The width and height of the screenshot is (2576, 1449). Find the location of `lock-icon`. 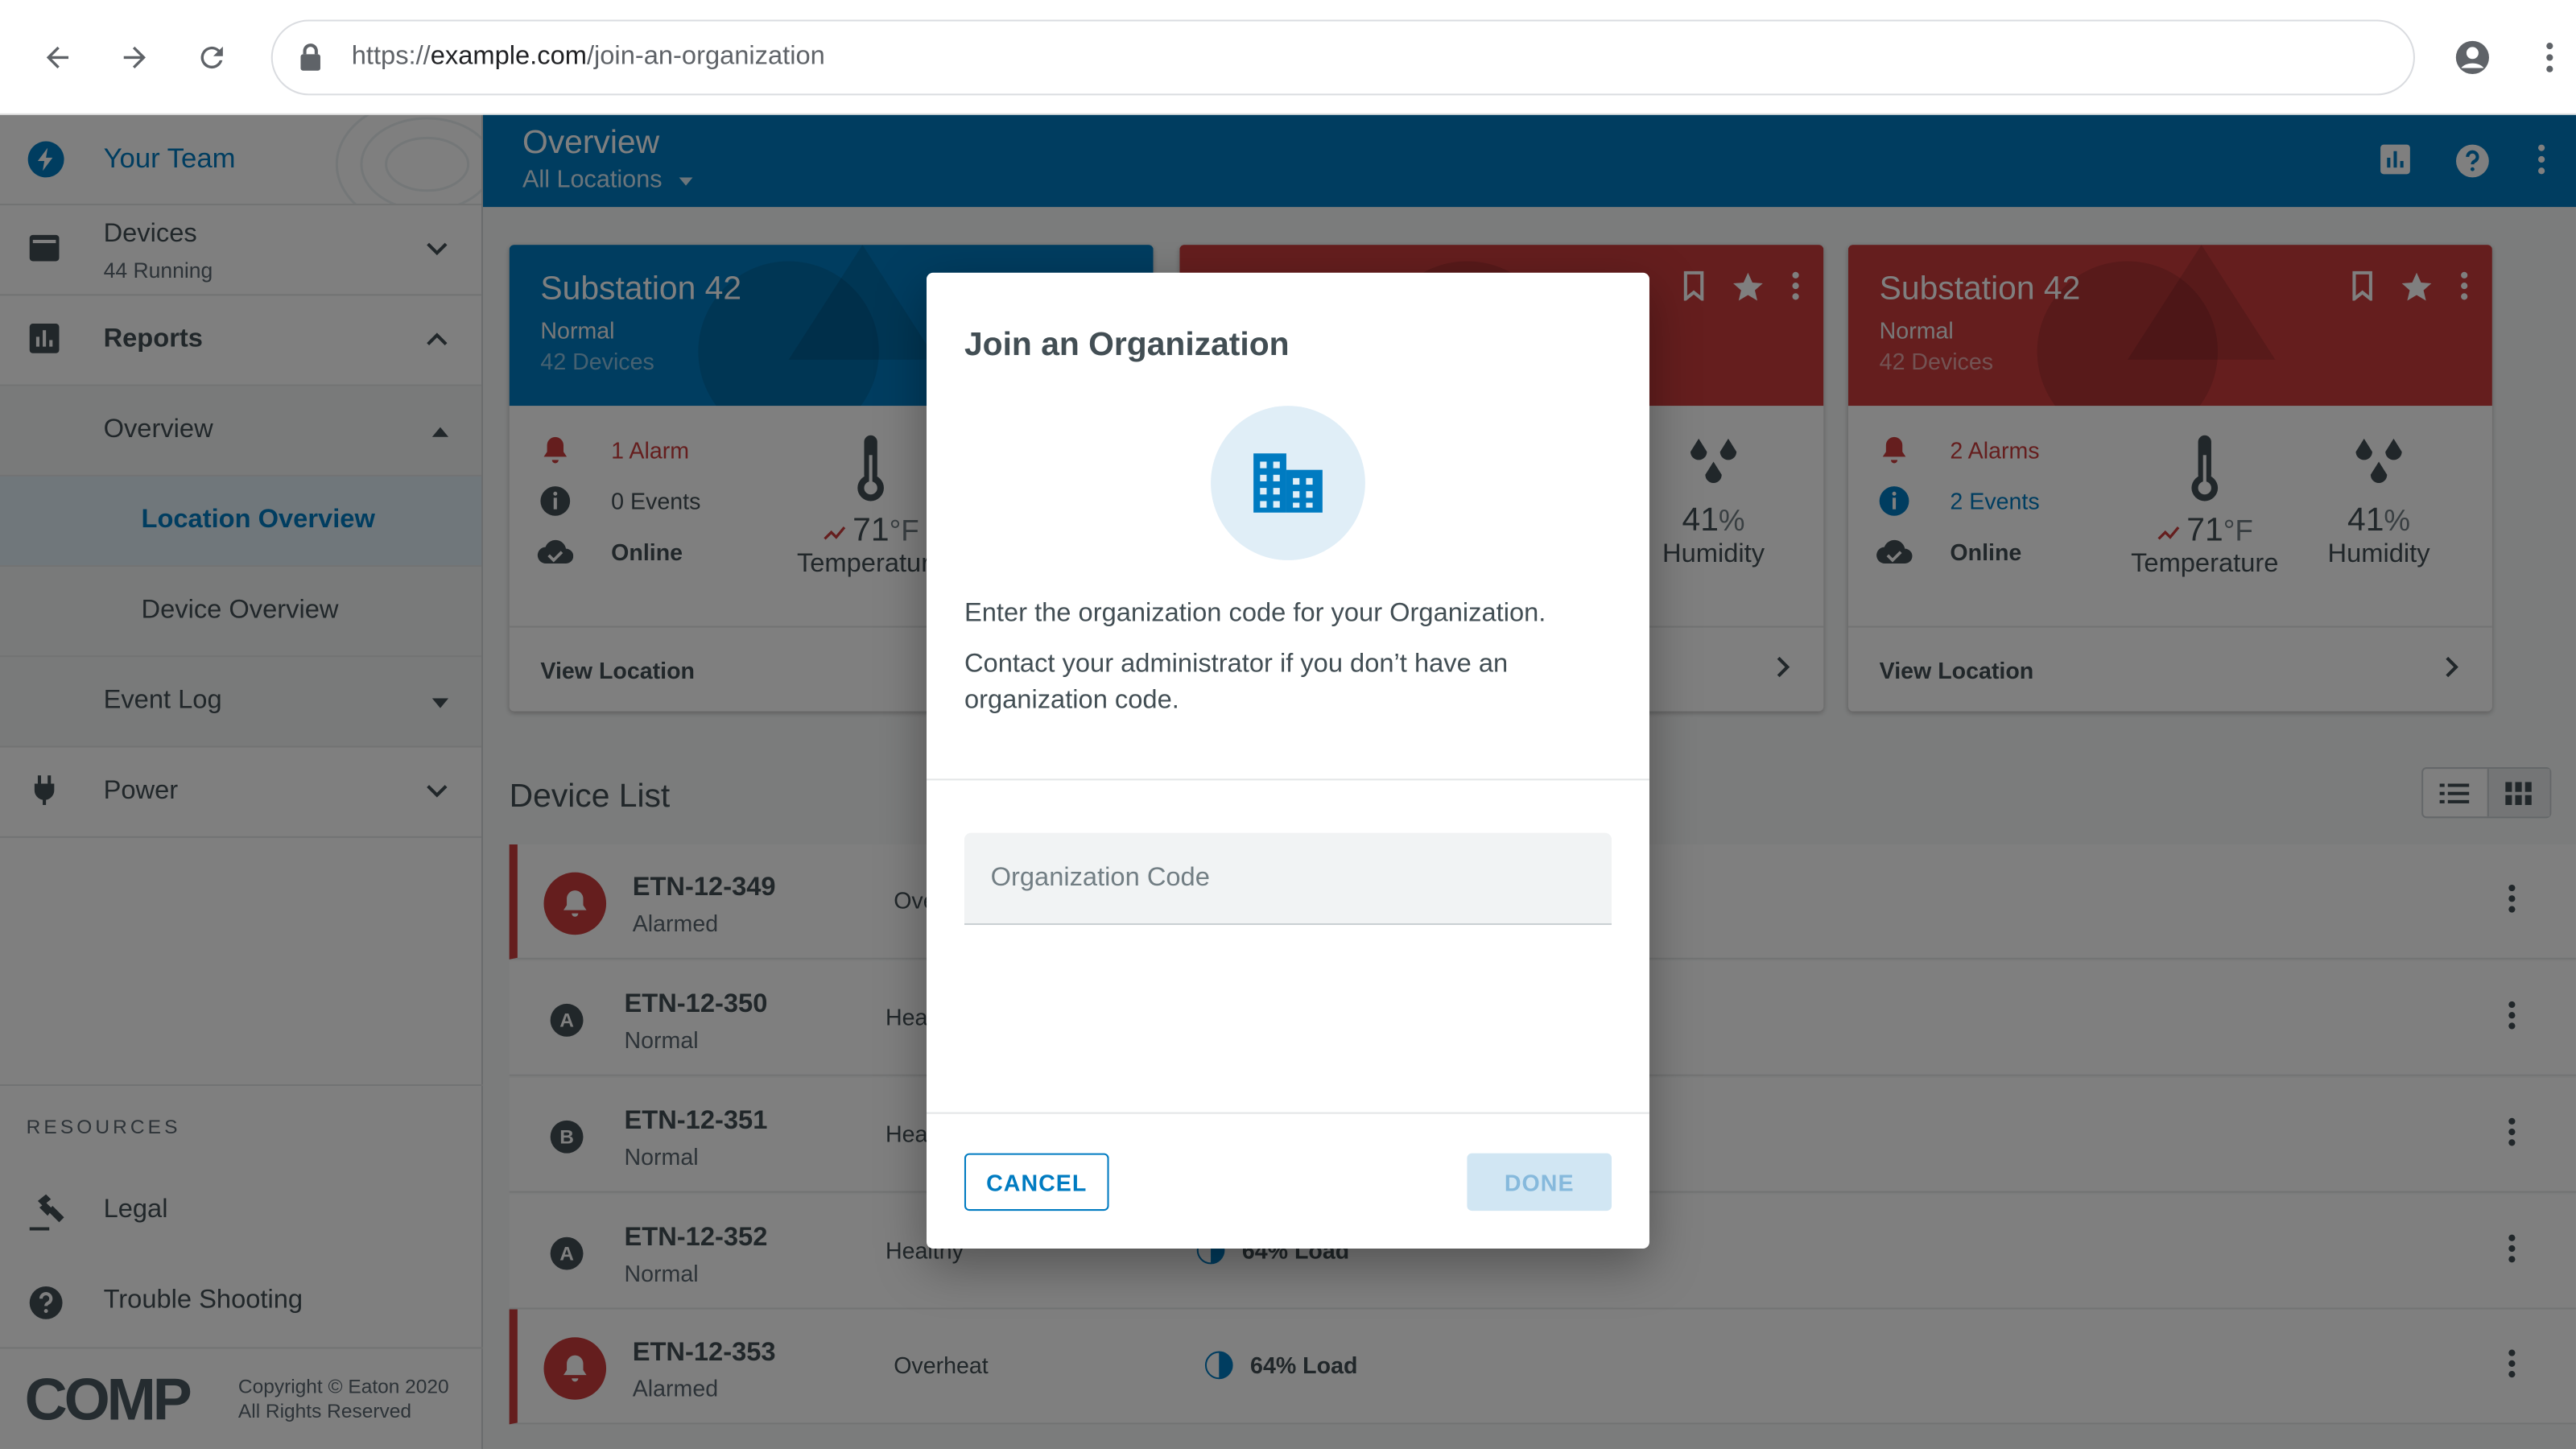

lock-icon is located at coordinates (310, 61).